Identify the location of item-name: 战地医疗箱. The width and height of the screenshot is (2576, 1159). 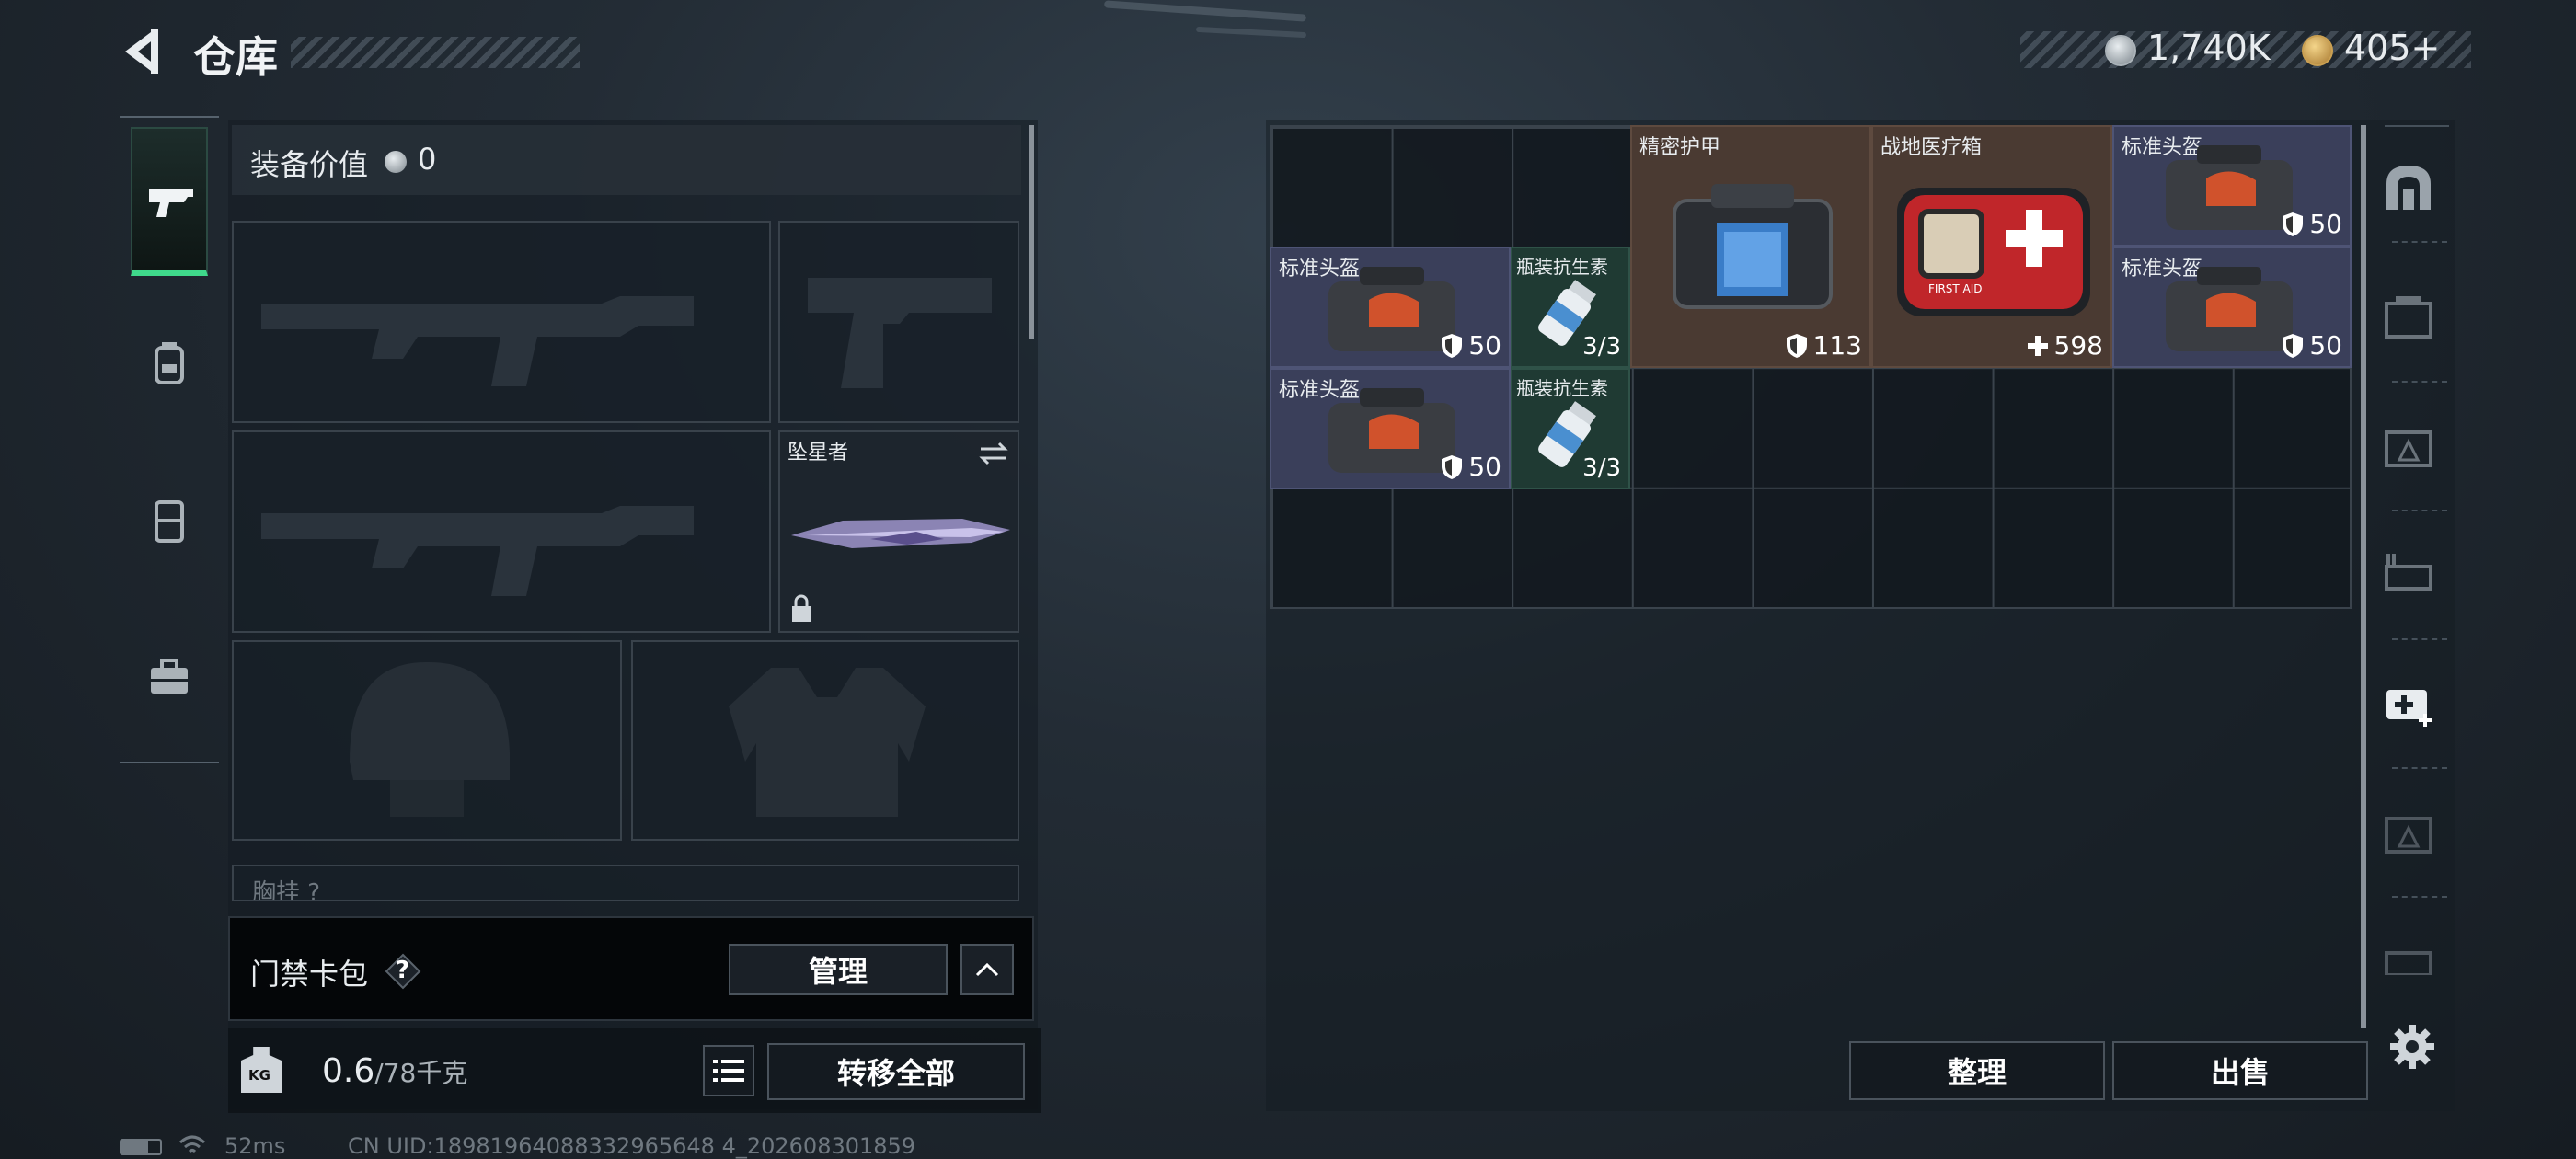
(1932, 147).